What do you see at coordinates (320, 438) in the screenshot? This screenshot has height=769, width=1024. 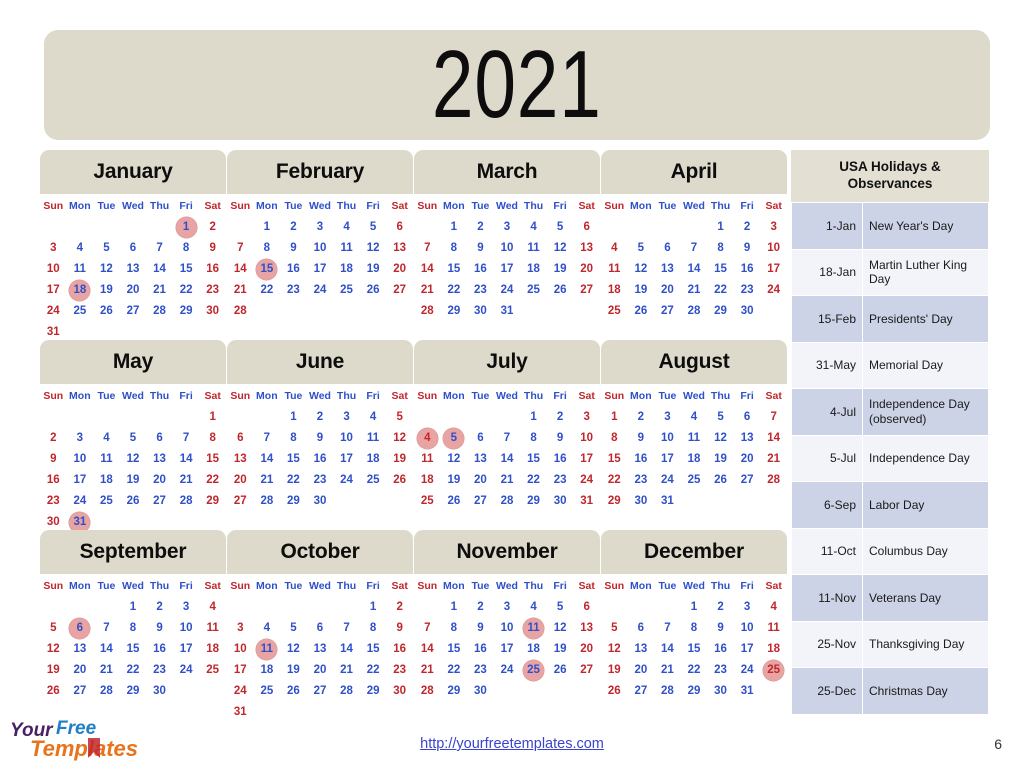 I see `day-cell: 9` at bounding box center [320, 438].